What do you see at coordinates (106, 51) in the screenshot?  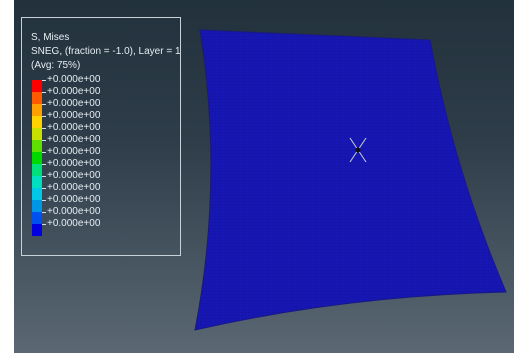 I see `legend-subtitle: SNEG, (fraction = -1.0), Layer = 1` at bounding box center [106, 51].